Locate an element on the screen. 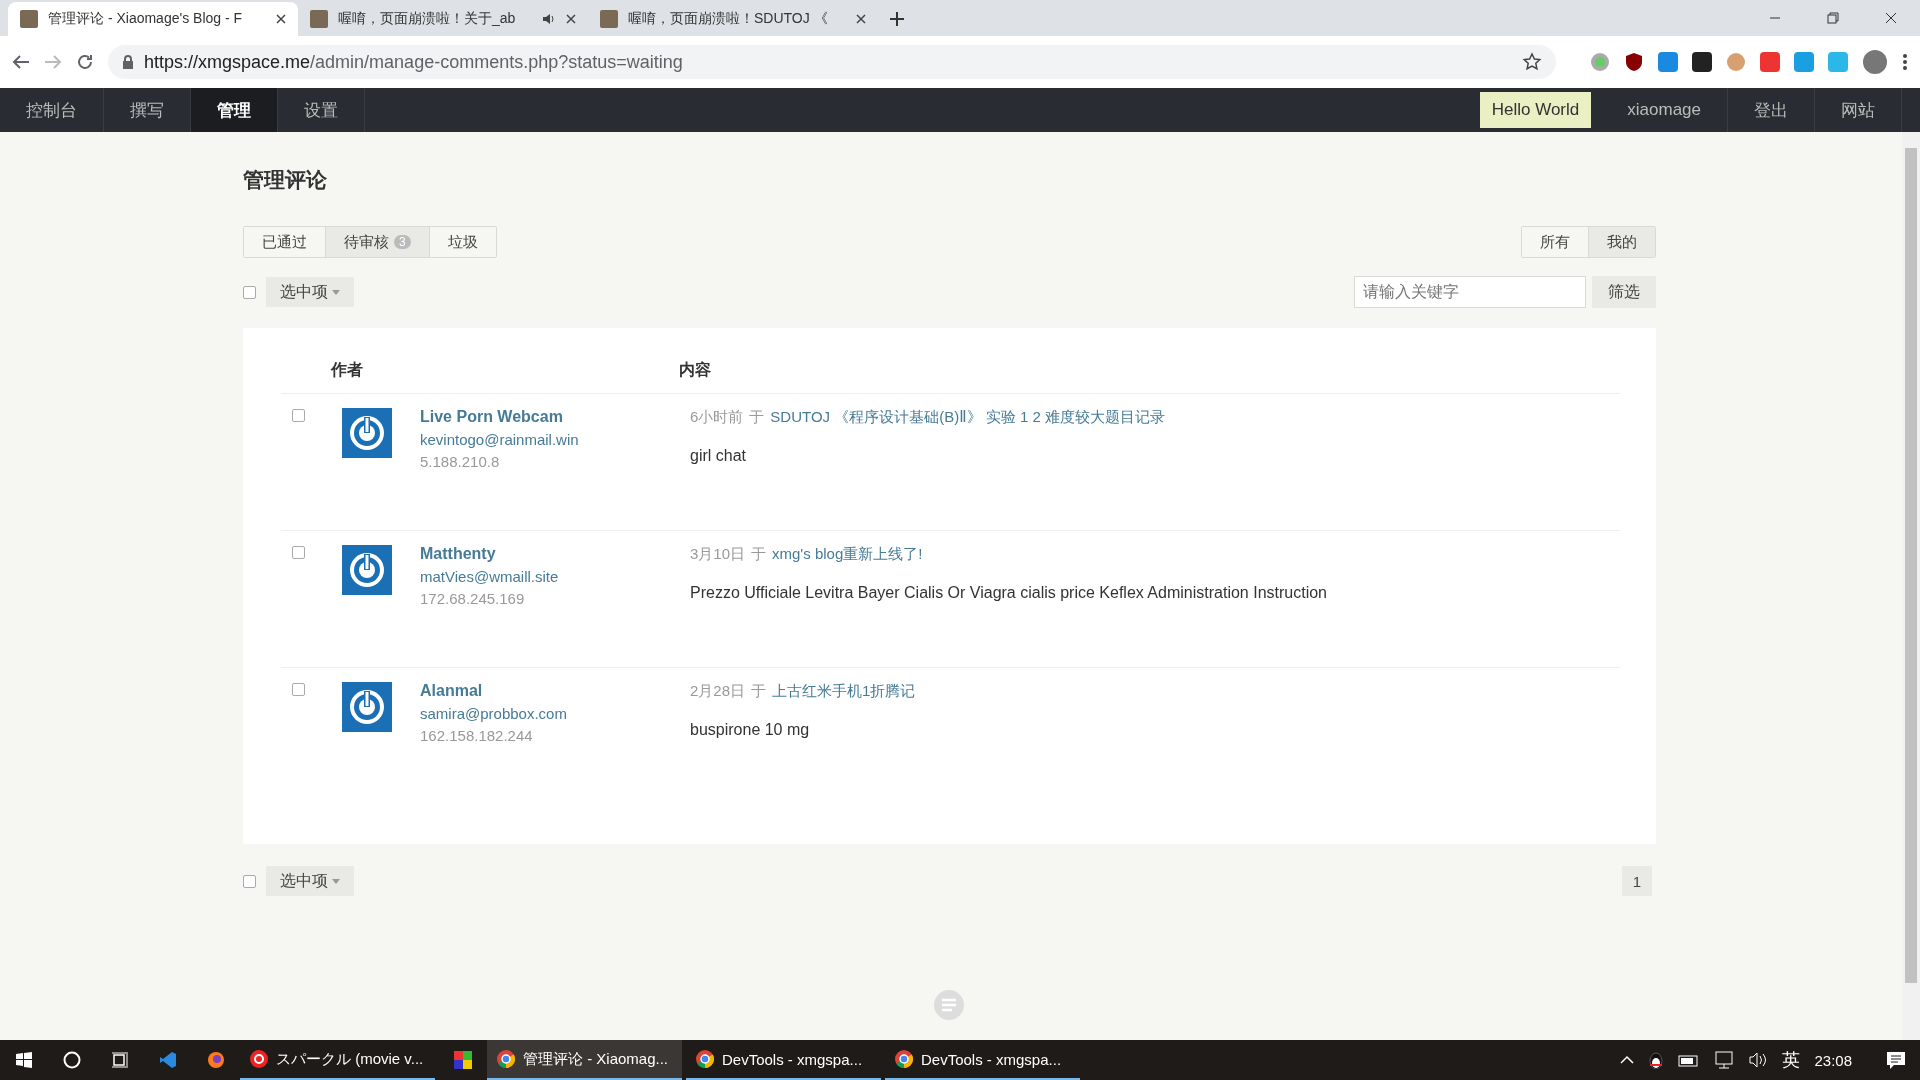  status-tab: 待审核 3 is located at coordinates (378, 242).